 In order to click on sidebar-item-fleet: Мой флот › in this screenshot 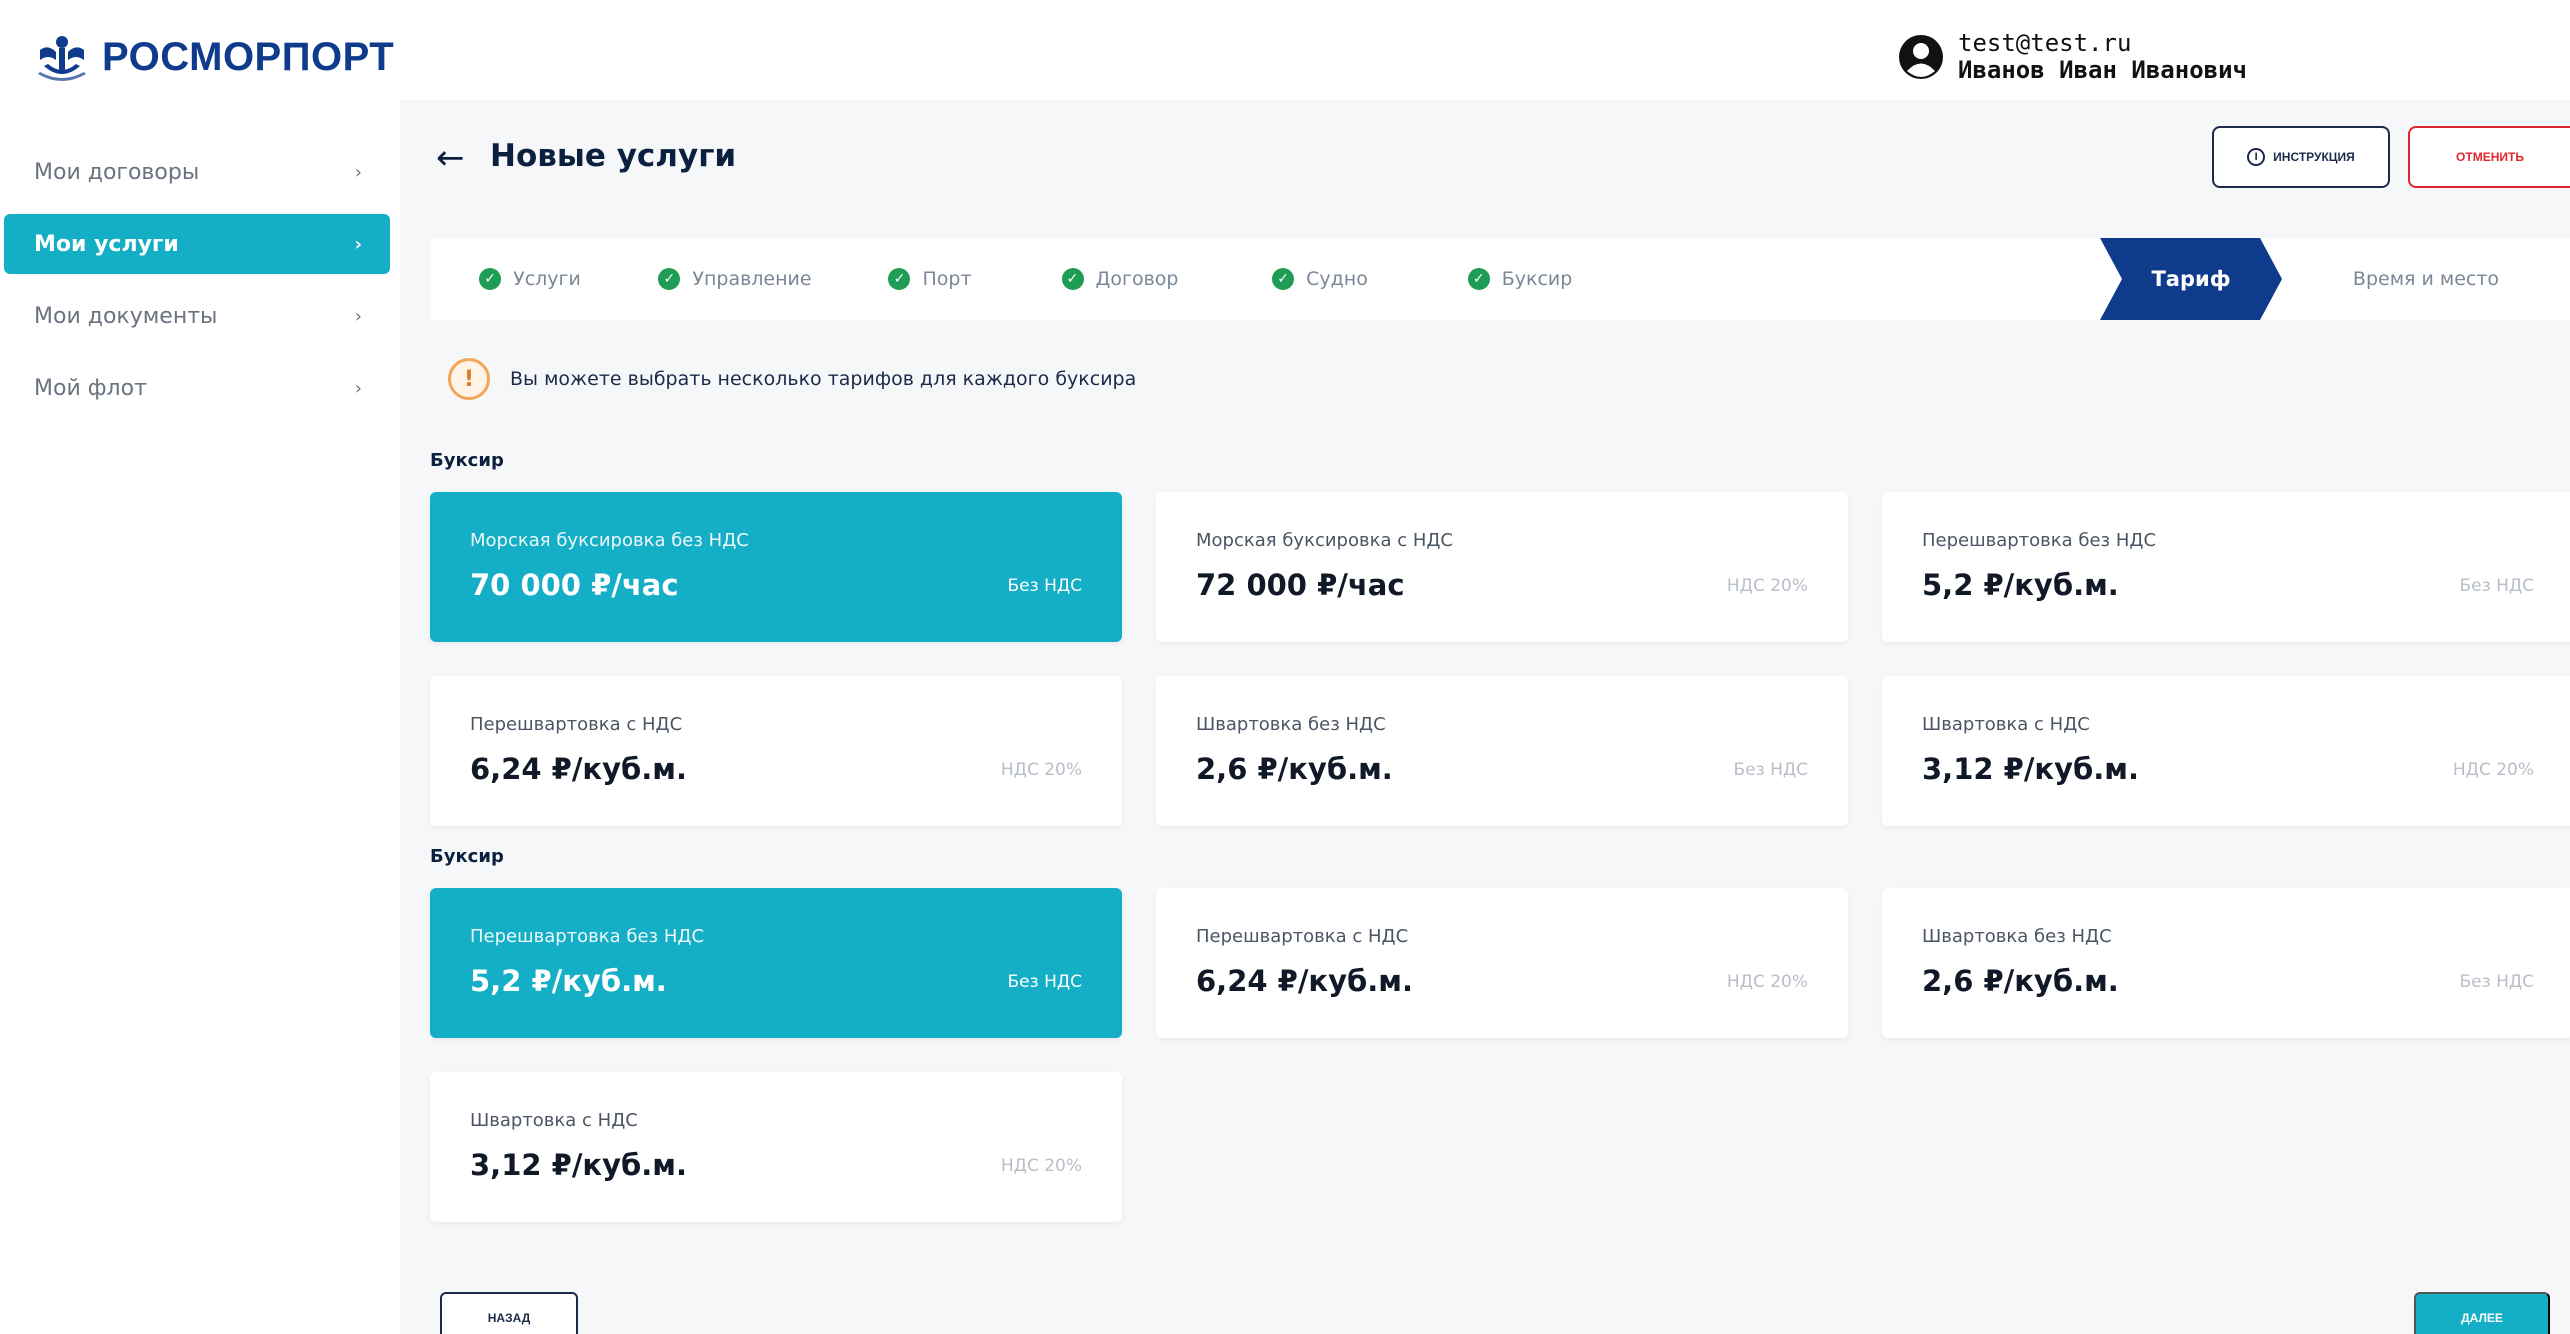, I will do `click(197, 388)`.